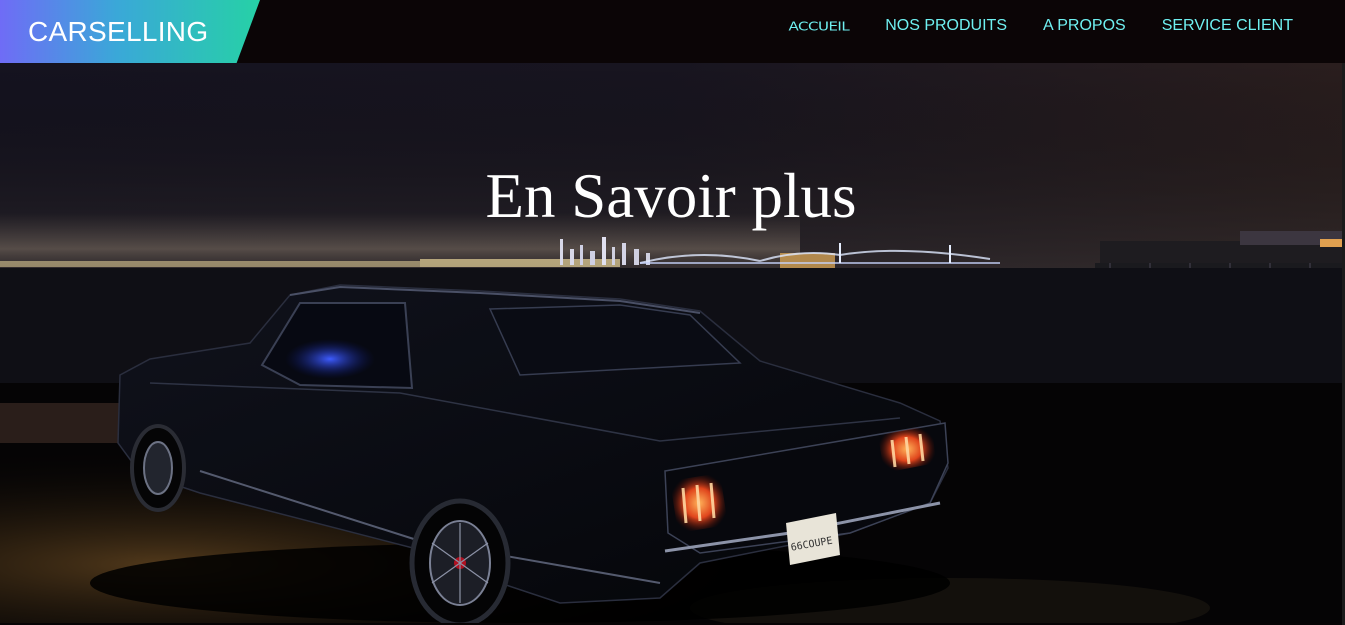 The image size is (1345, 625). I want to click on nav-link-accueil: ACCUEIL, so click(819, 25).